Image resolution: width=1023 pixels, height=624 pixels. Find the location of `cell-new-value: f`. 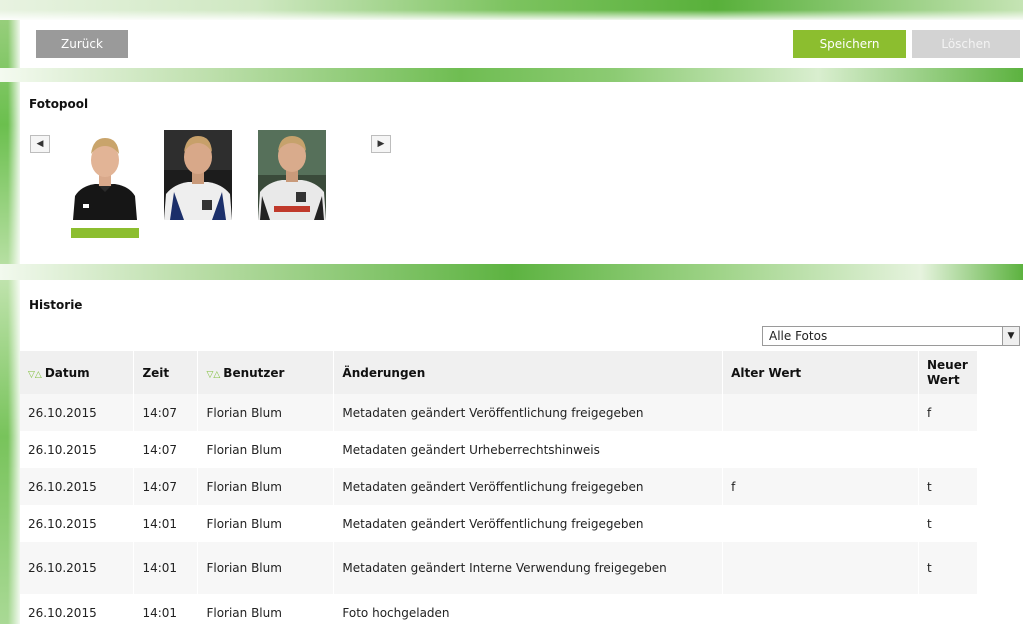

cell-new-value: f is located at coordinates (948, 412).